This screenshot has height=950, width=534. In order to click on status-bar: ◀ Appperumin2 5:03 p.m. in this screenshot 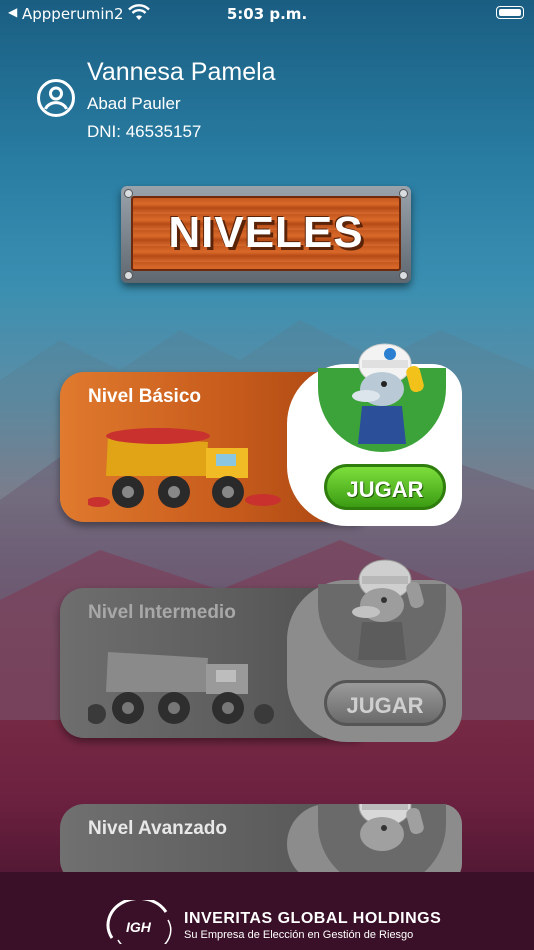, I will do `click(267, 14)`.